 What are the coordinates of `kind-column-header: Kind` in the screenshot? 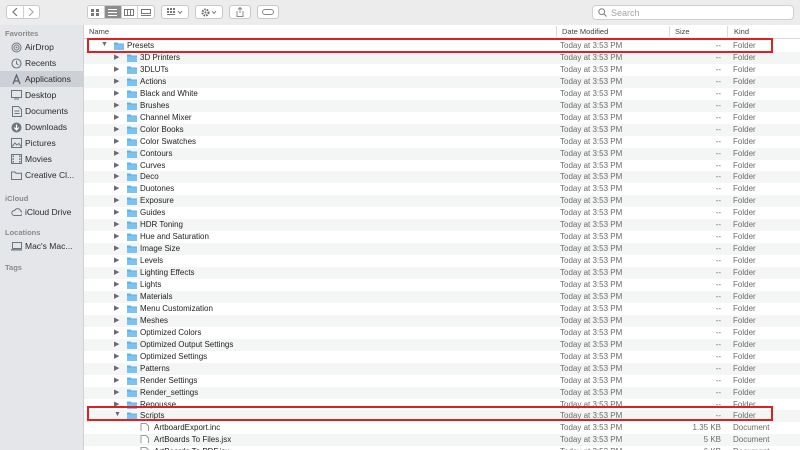 It's located at (741, 31).